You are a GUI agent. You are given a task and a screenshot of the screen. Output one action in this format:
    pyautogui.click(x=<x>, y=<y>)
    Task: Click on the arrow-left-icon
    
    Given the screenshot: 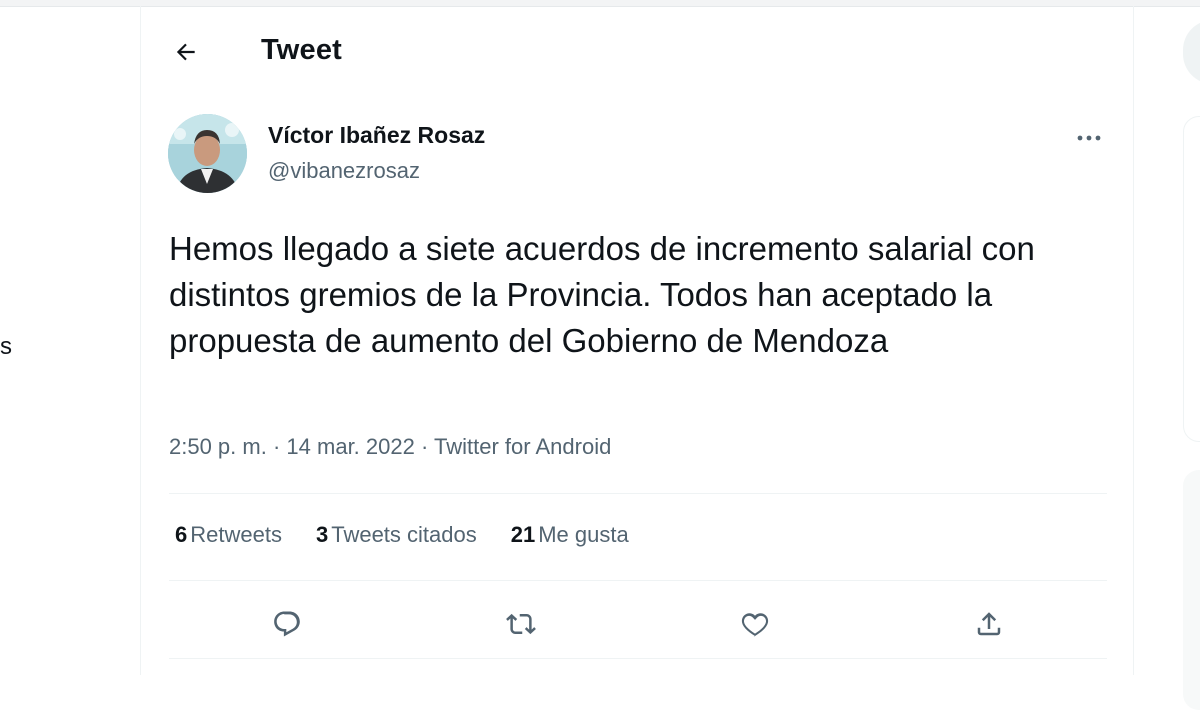 What is the action you would take?
    pyautogui.click(x=185, y=52)
    